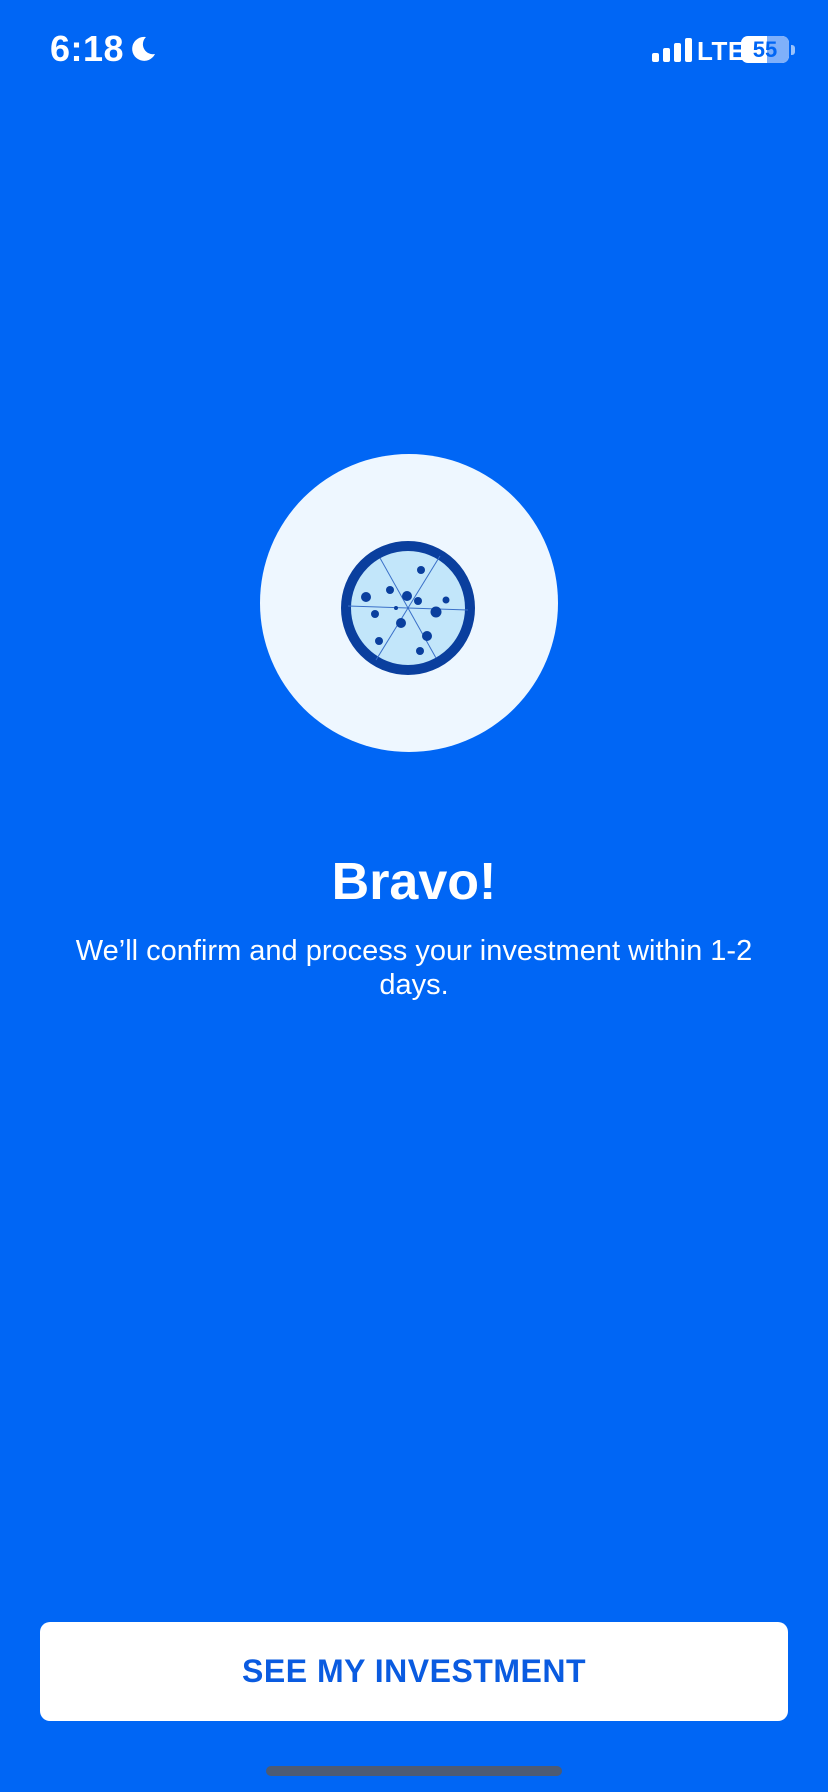  I want to click on battery-level: 55, so click(765, 49).